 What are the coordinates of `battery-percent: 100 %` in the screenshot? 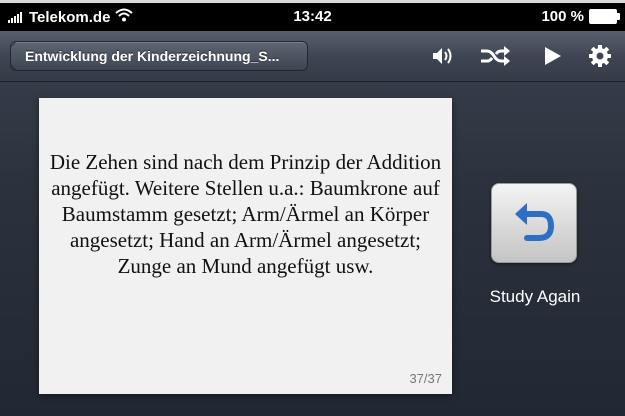 It's located at (562, 16).